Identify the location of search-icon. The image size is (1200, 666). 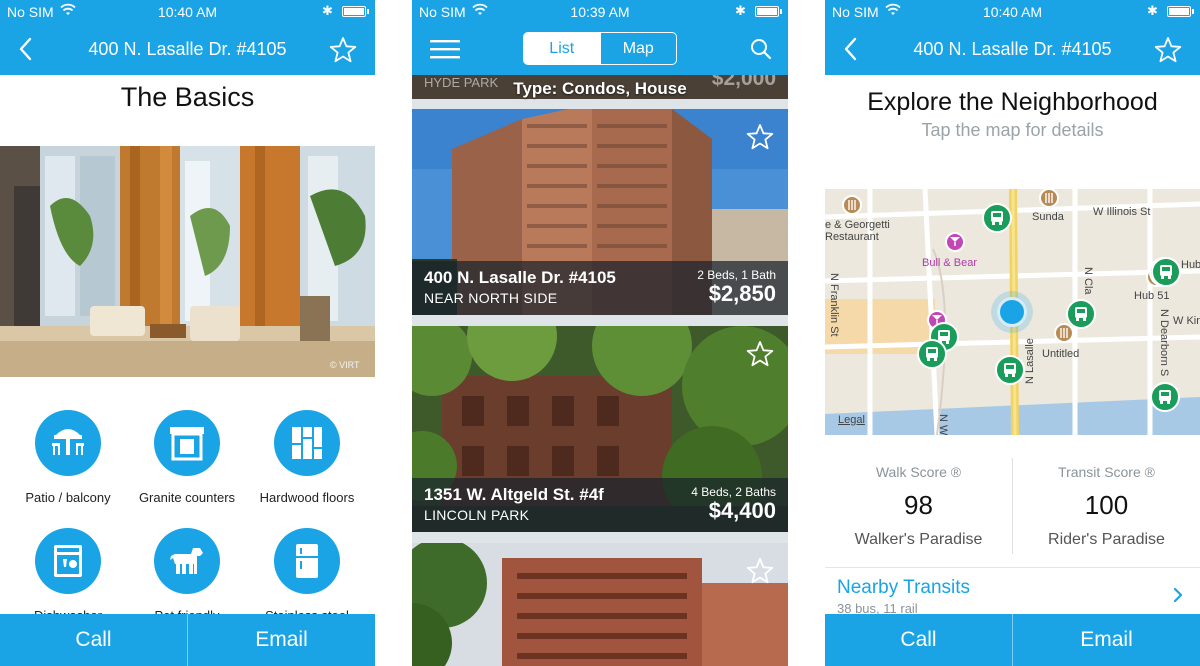
(761, 49).